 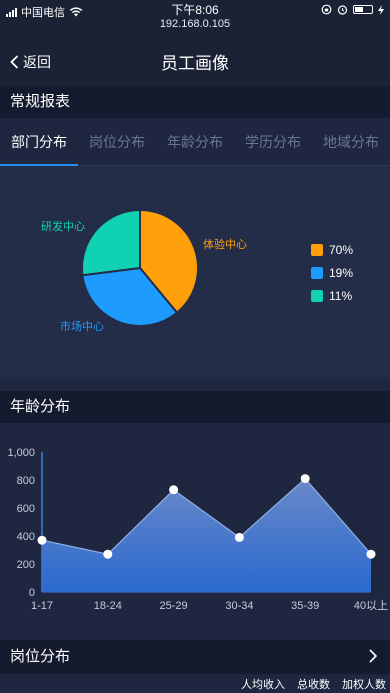 I want to click on nav-bar: 返回 员工画像, so click(x=195, y=61).